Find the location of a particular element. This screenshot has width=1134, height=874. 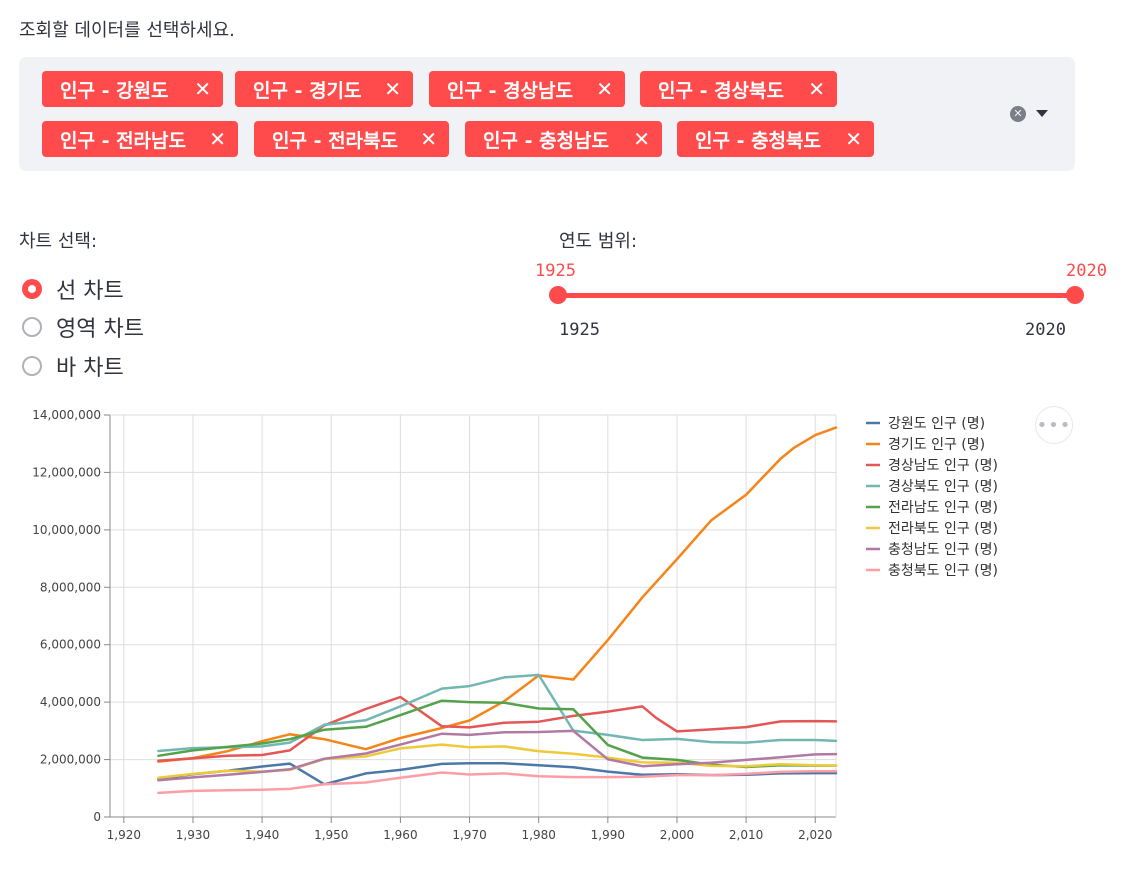

slider-low-handle is located at coordinates (558, 295).